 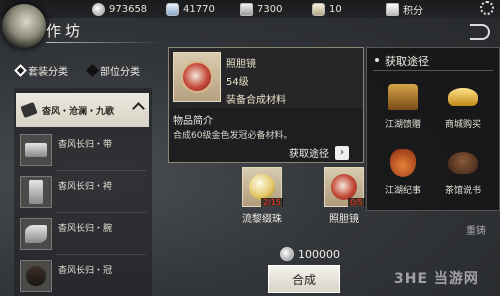 What do you see at coordinates (193, 121) in the screenshot?
I see `section-title: 物品简介` at bounding box center [193, 121].